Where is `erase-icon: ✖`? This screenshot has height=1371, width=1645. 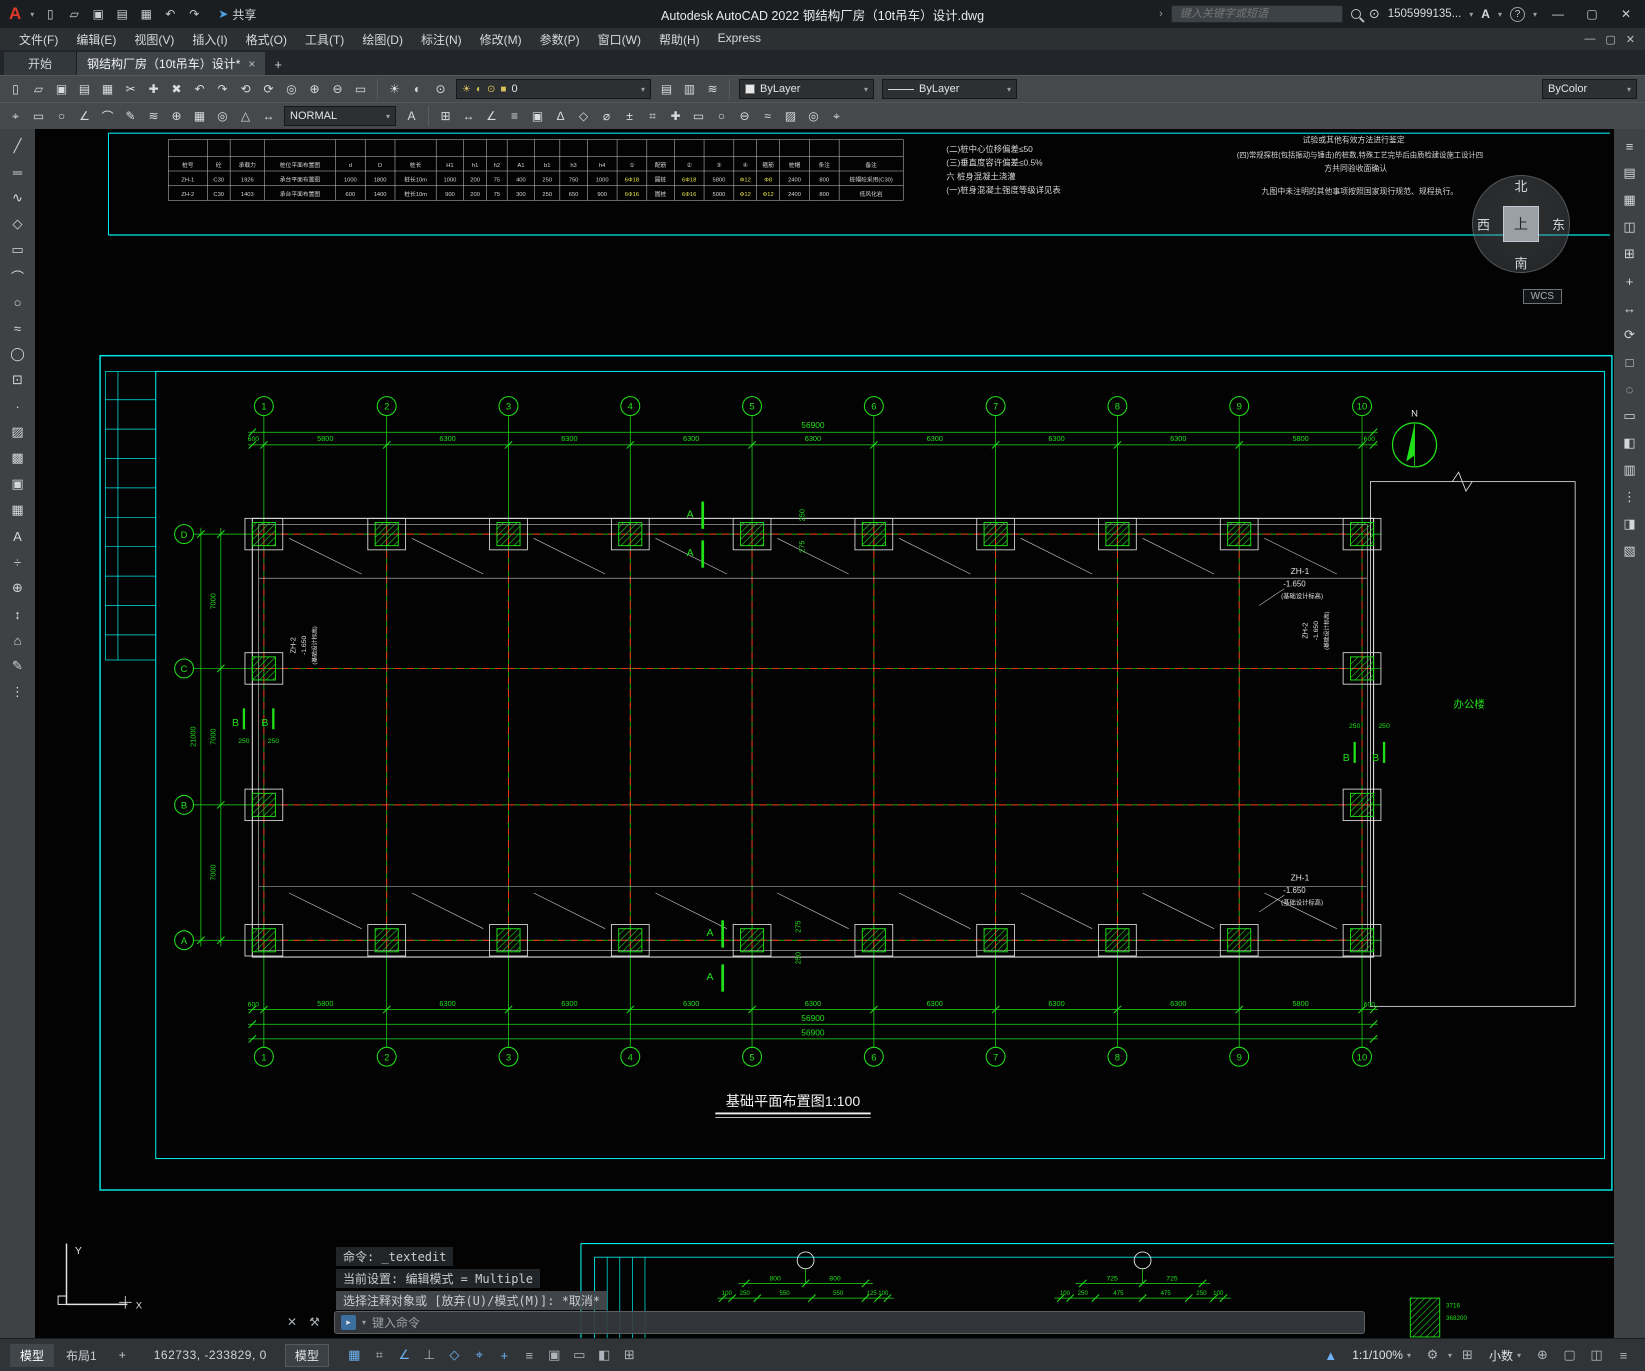
erase-icon: ✖ is located at coordinates (176, 89).